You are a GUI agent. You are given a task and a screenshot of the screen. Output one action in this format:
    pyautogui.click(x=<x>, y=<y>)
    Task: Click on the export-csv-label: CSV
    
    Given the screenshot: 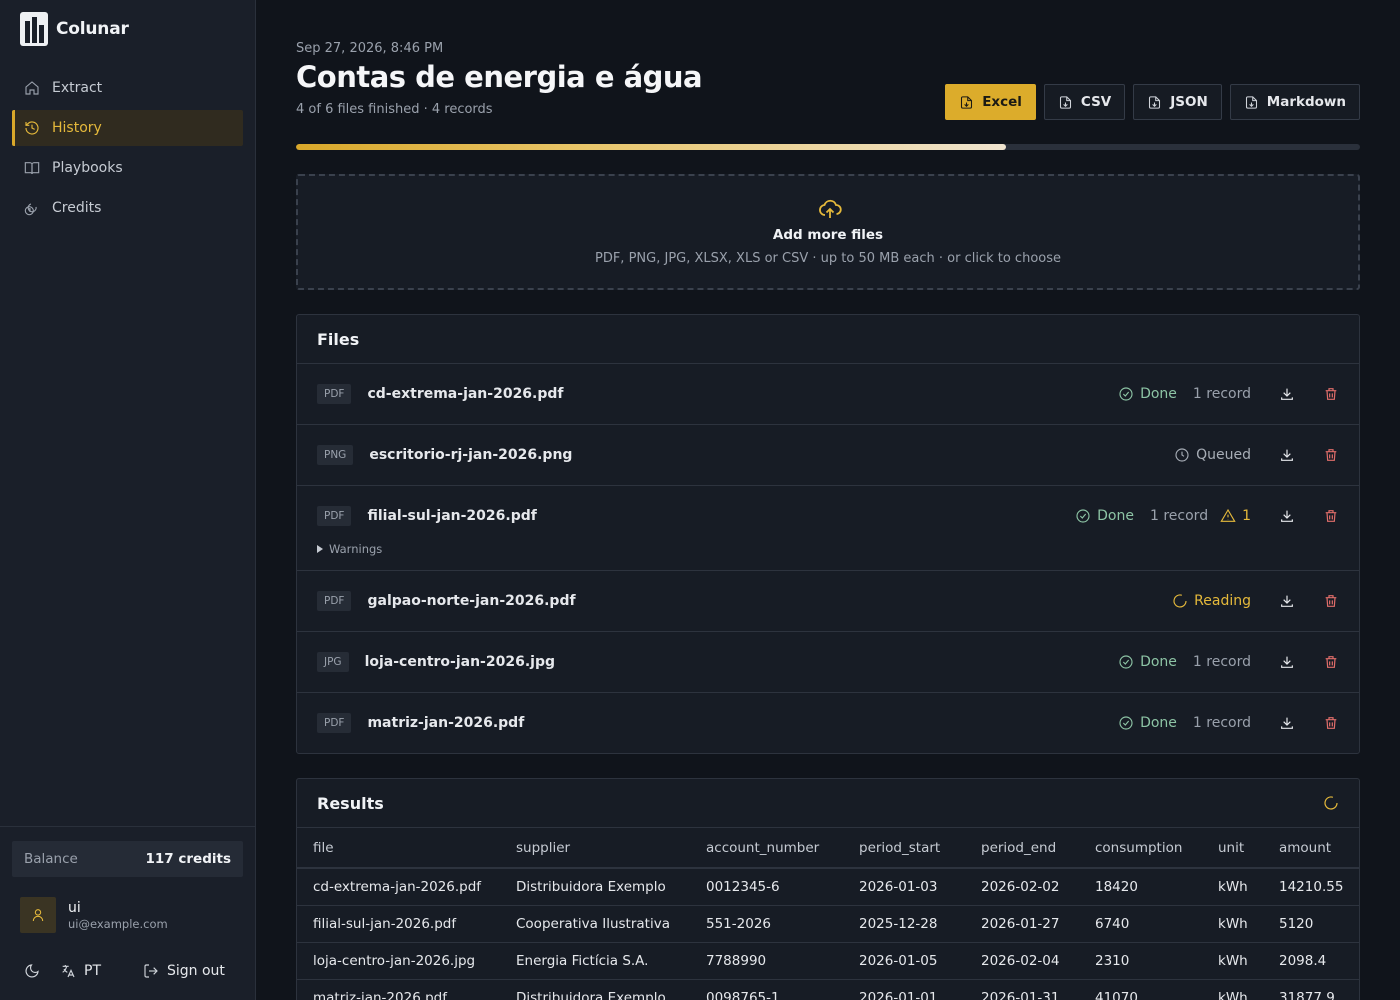 What is the action you would take?
    pyautogui.click(x=1096, y=102)
    